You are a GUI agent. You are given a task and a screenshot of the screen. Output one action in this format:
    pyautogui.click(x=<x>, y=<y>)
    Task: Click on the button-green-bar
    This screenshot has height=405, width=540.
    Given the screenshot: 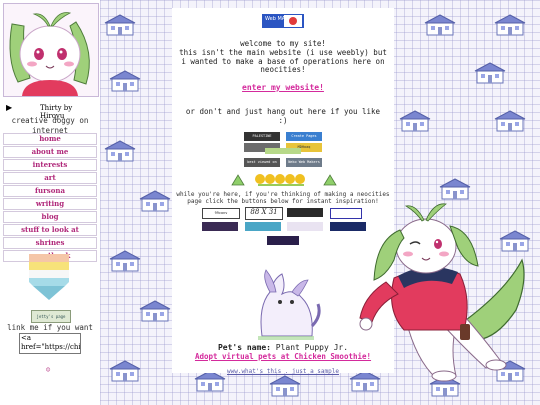 What is the action you would take?
    pyautogui.click(x=283, y=151)
    